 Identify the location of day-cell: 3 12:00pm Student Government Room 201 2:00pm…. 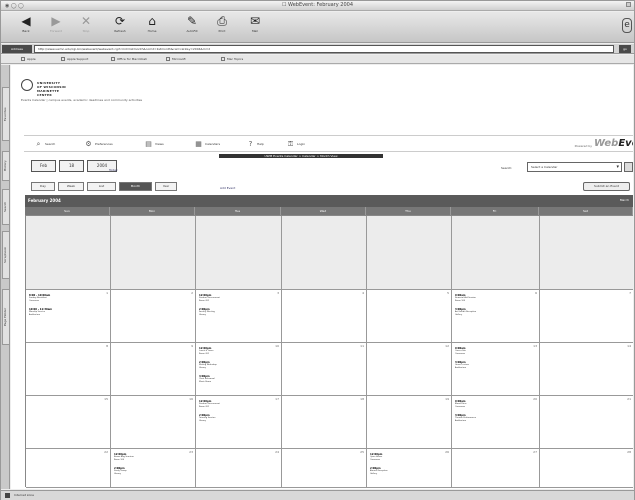
(239, 316).